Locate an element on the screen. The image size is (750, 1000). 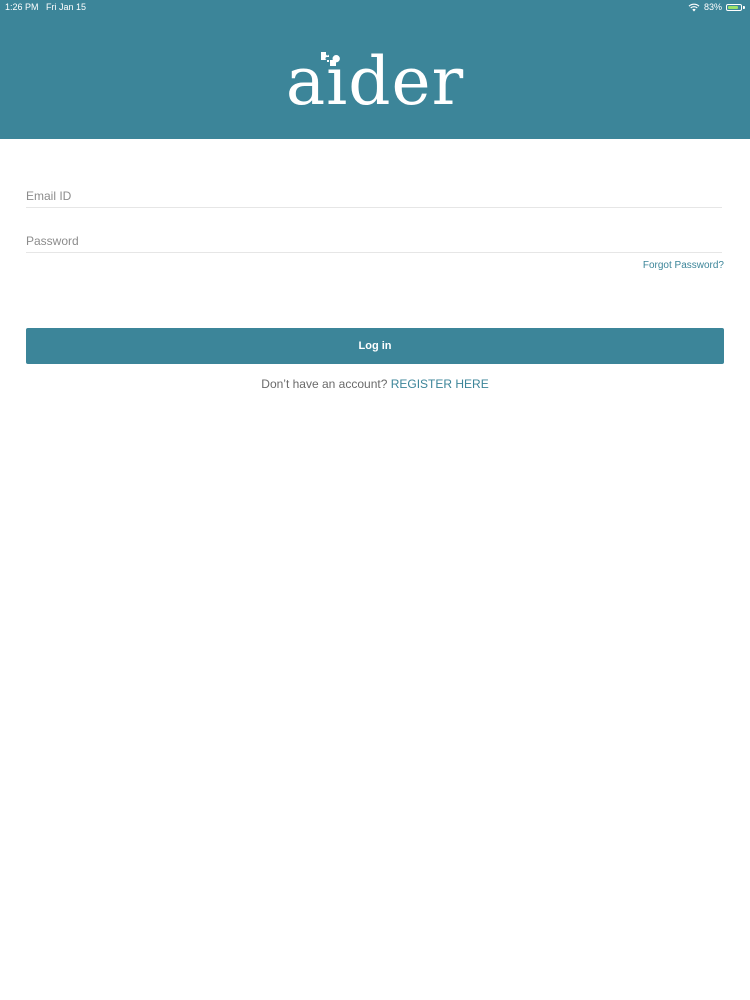
battery-fill is located at coordinates (733, 7).